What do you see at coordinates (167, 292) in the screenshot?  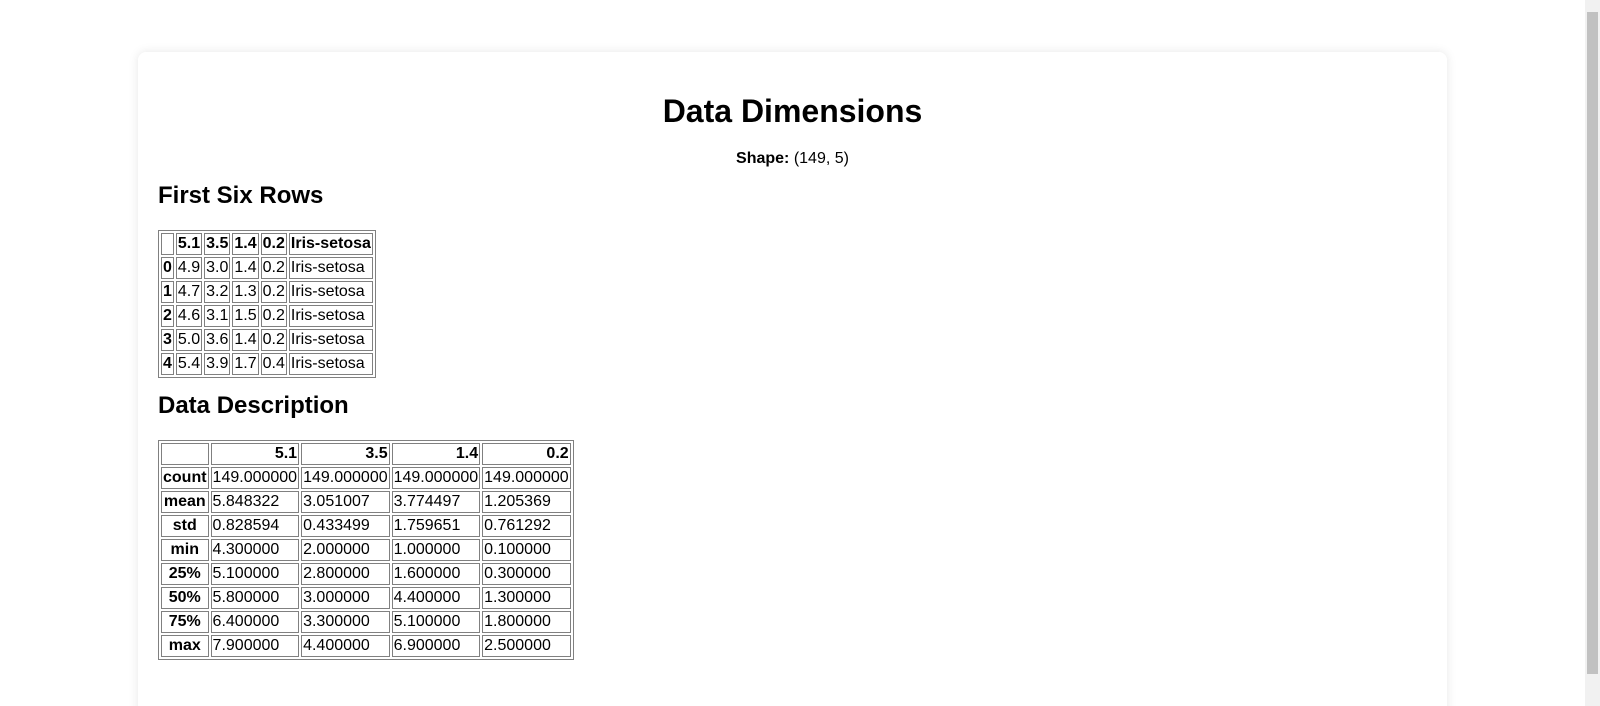 I see `row-index: 1` at bounding box center [167, 292].